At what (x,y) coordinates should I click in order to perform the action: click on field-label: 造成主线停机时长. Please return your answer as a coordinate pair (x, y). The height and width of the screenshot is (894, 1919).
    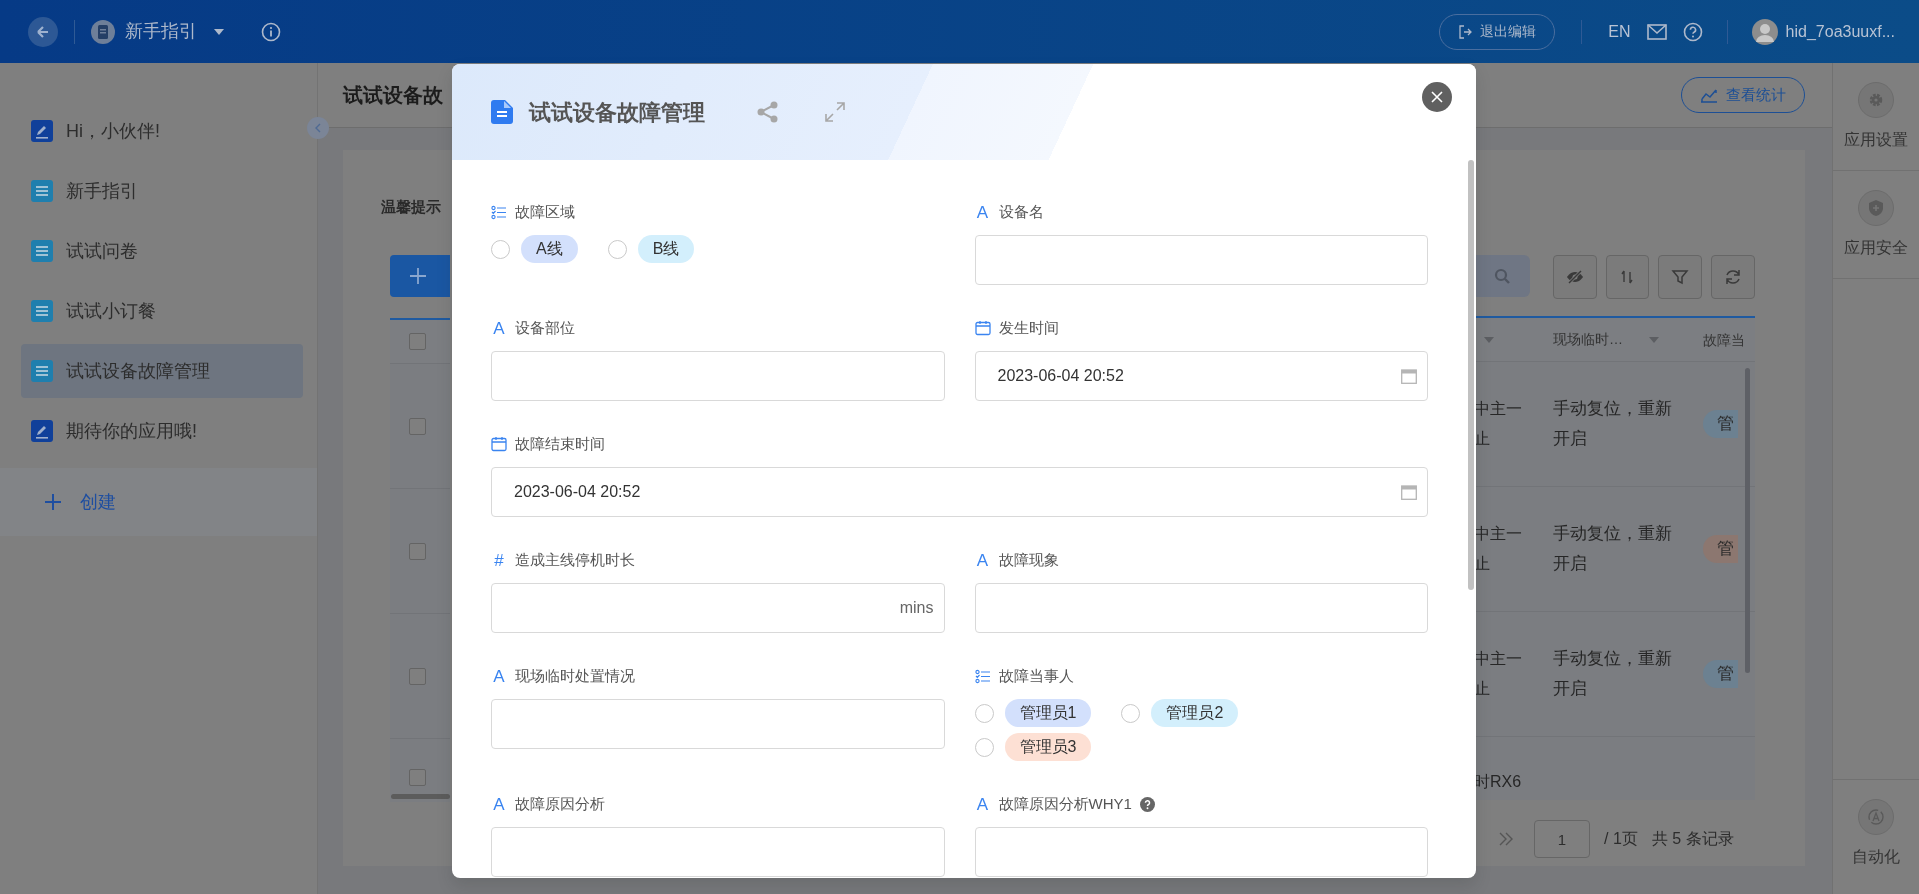
    Looking at the image, I should click on (575, 559).